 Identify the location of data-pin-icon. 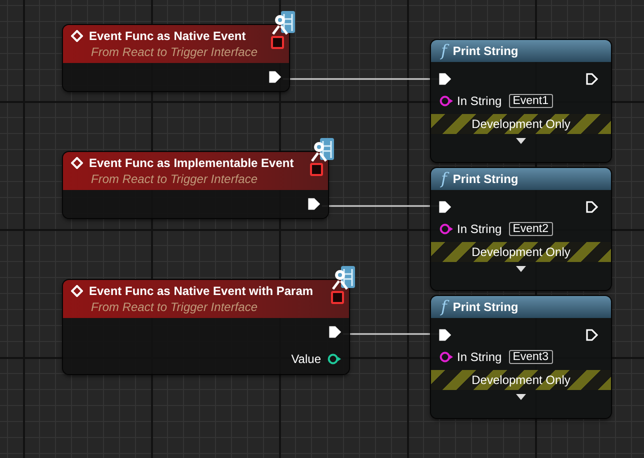
(334, 359).